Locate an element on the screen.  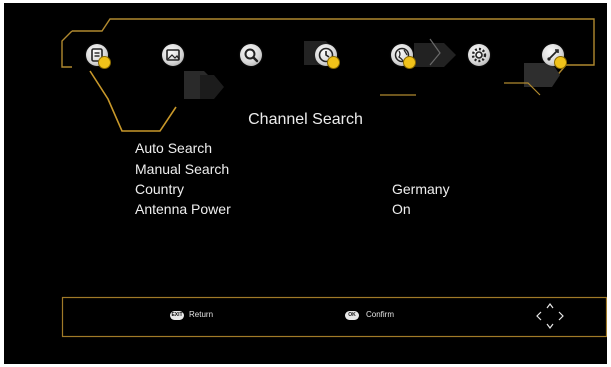
return-hint: Return is located at coordinates (201, 314).